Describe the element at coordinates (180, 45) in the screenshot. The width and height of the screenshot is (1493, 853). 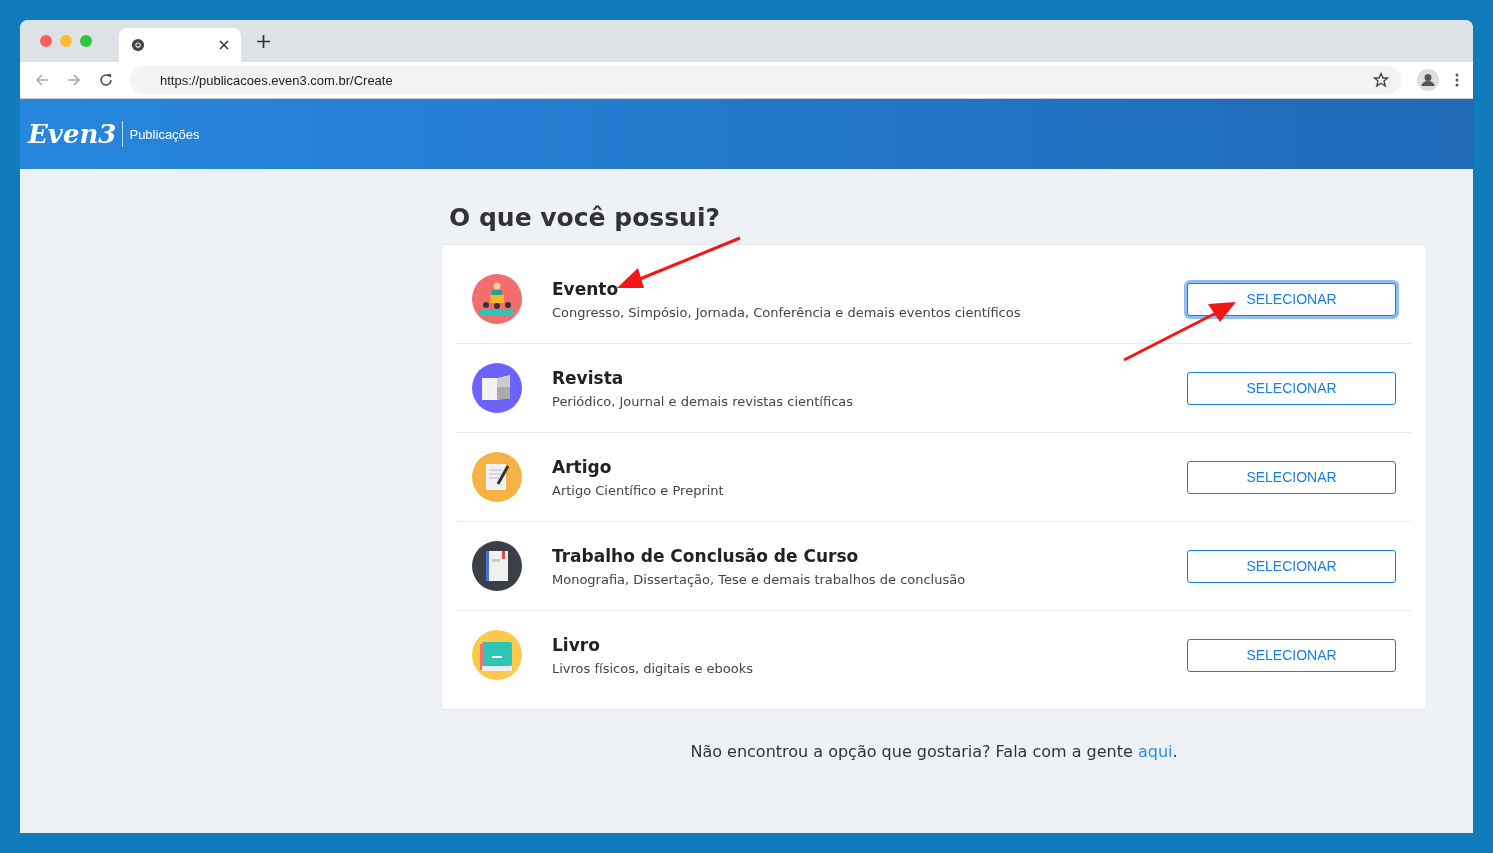
I see `browser-tab` at that location.